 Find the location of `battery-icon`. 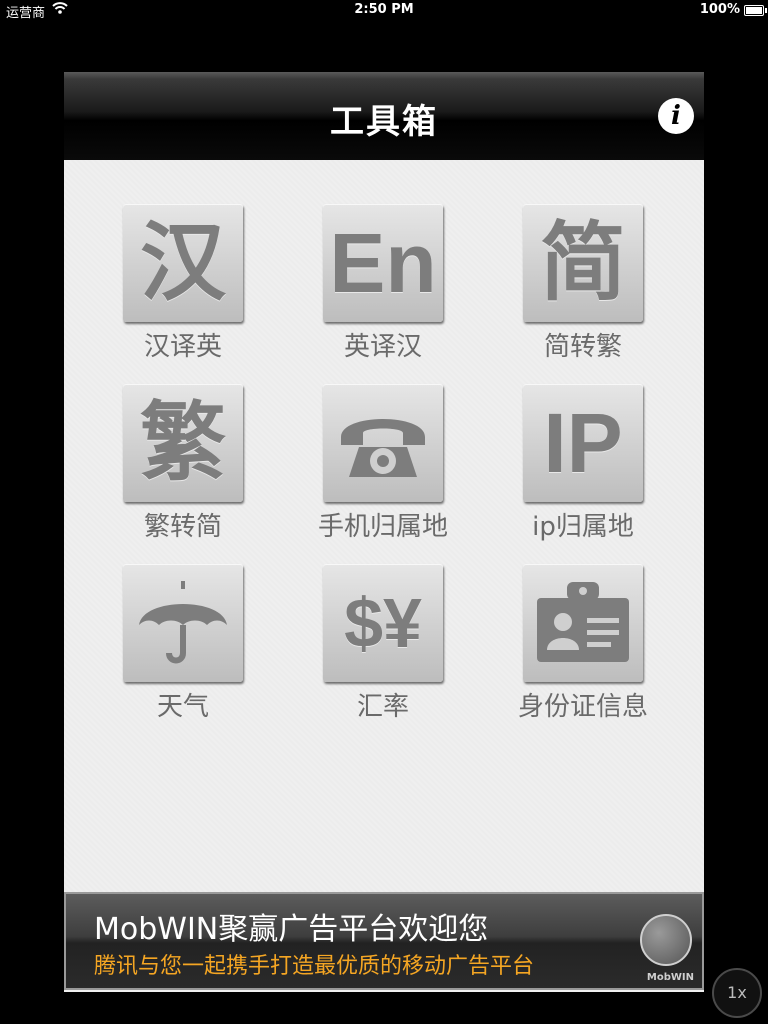

battery-icon is located at coordinates (755, 10).